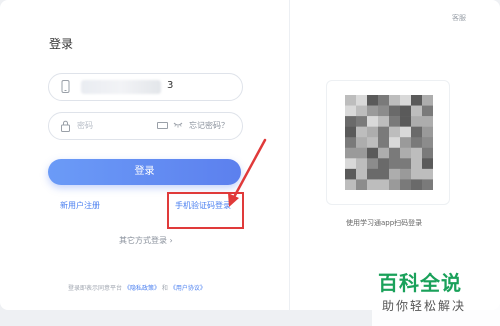 This screenshot has width=500, height=326. What do you see at coordinates (170, 85) in the screenshot?
I see `phone-number-suffix: 3` at bounding box center [170, 85].